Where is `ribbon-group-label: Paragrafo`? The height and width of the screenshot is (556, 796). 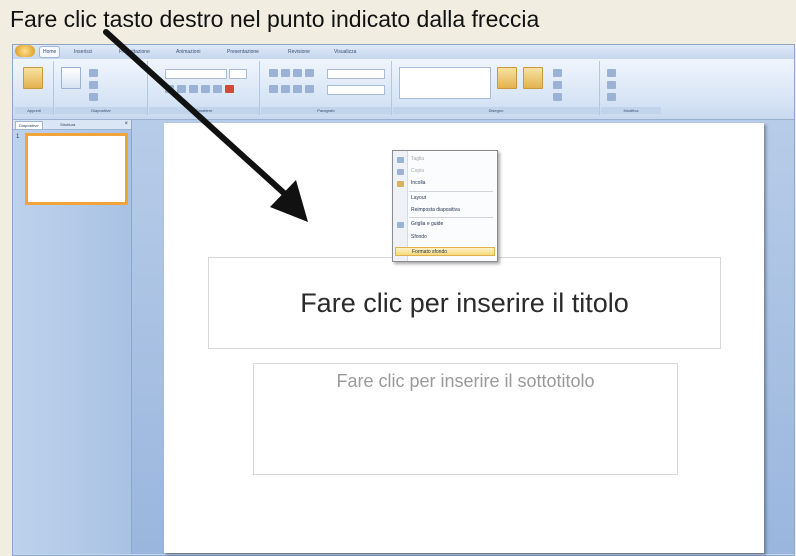 ribbon-group-label: Paragrafo is located at coordinates (326, 110).